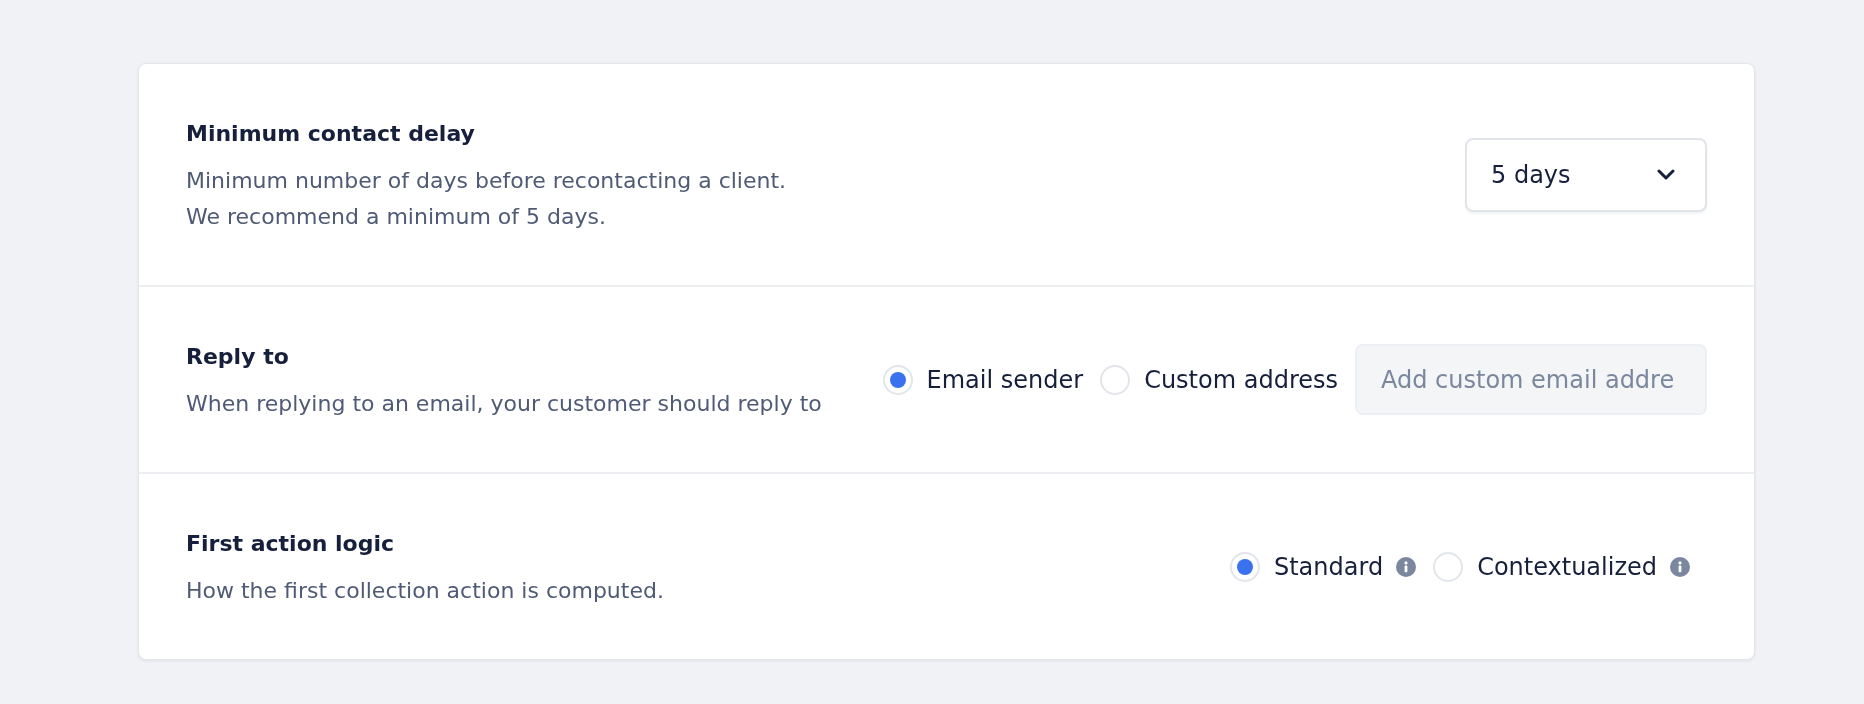  What do you see at coordinates (1567, 566) in the screenshot?
I see `radio-label: Contextualized` at bounding box center [1567, 566].